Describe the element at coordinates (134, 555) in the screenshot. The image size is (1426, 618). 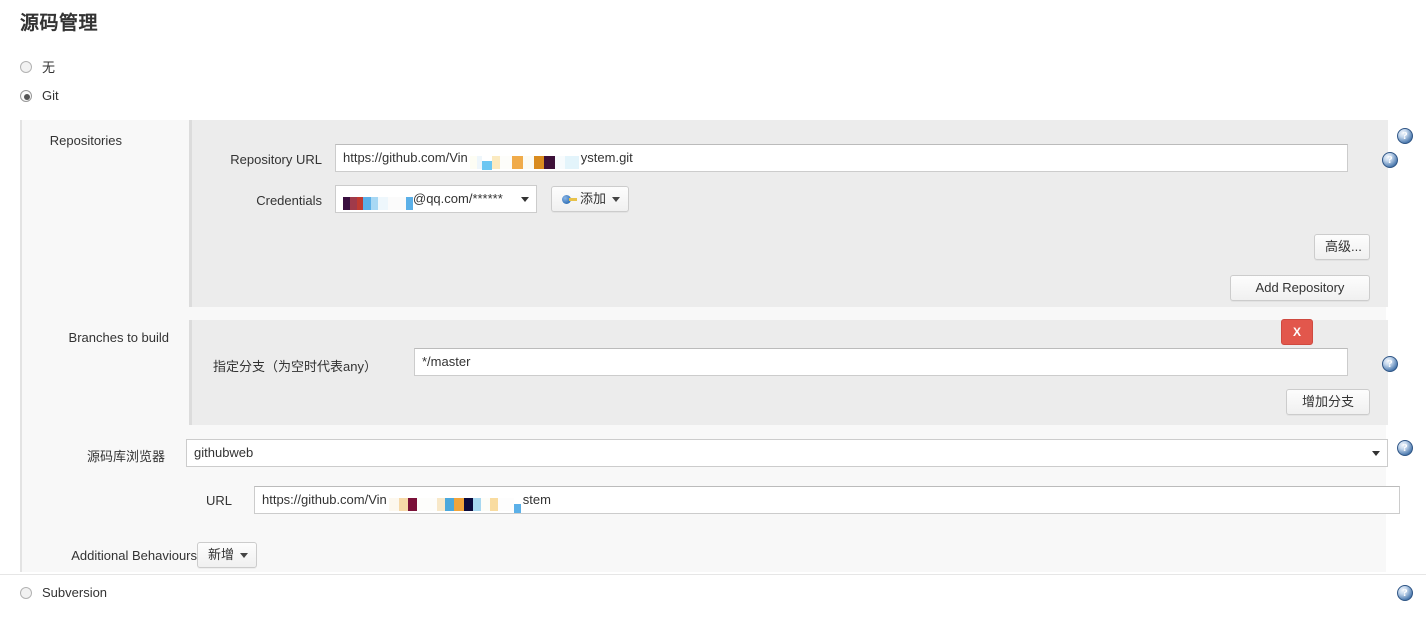
I see `additional-behaviours-label: Additional Behaviours` at that location.